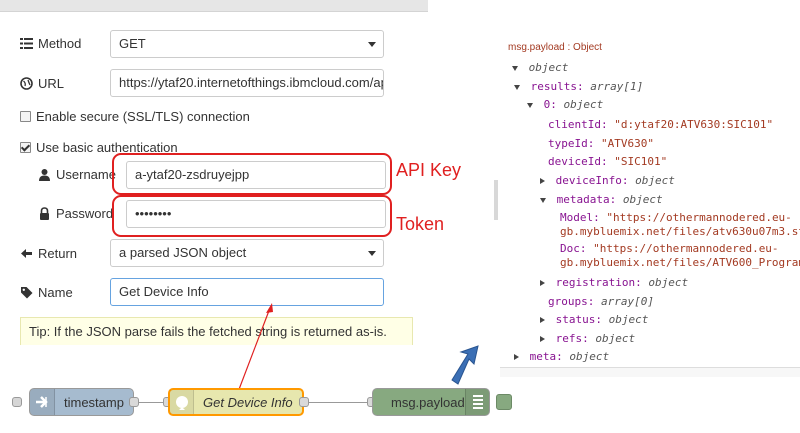 This screenshot has height=433, width=800. Describe the element at coordinates (586, 199) in the screenshot. I see `tree-metadata-key: metadata:` at that location.